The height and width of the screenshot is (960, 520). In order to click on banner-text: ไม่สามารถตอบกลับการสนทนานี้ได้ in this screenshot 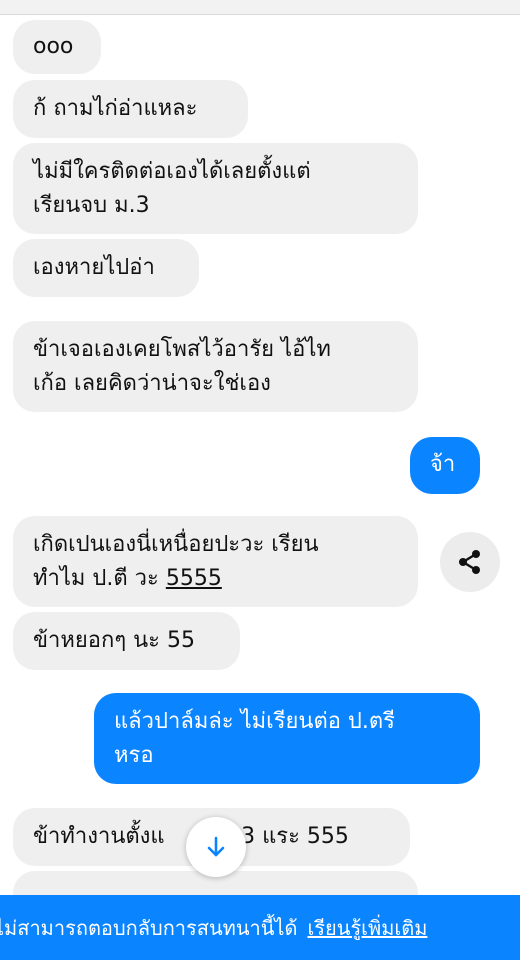, I will do `click(149, 927)`.